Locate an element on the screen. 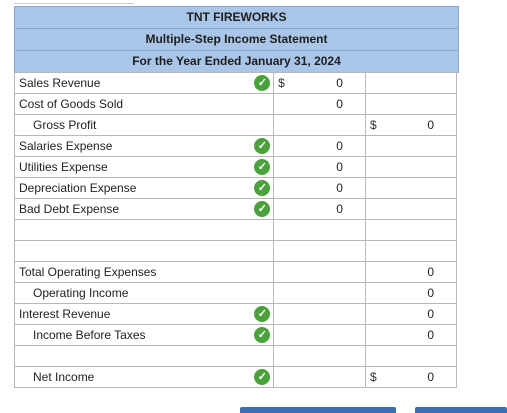 Image resolution: width=507 pixels, height=413 pixels. row-label-select: Operating Income is located at coordinates (132, 293).